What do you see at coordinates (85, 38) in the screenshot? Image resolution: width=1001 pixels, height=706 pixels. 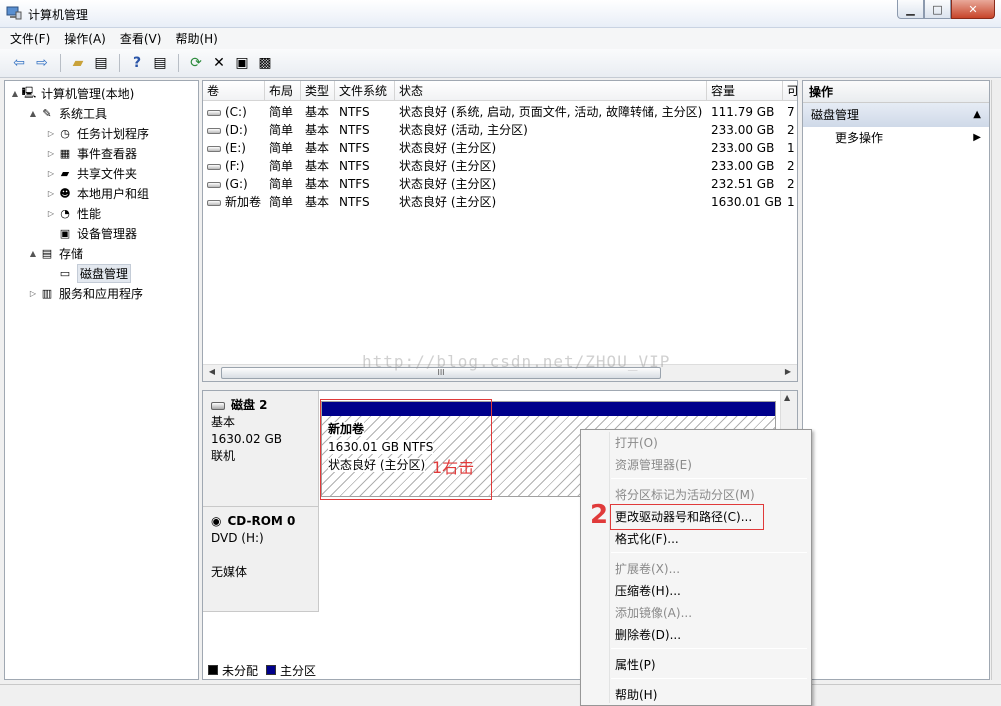 I see `menu-action: 操作(A)` at bounding box center [85, 38].